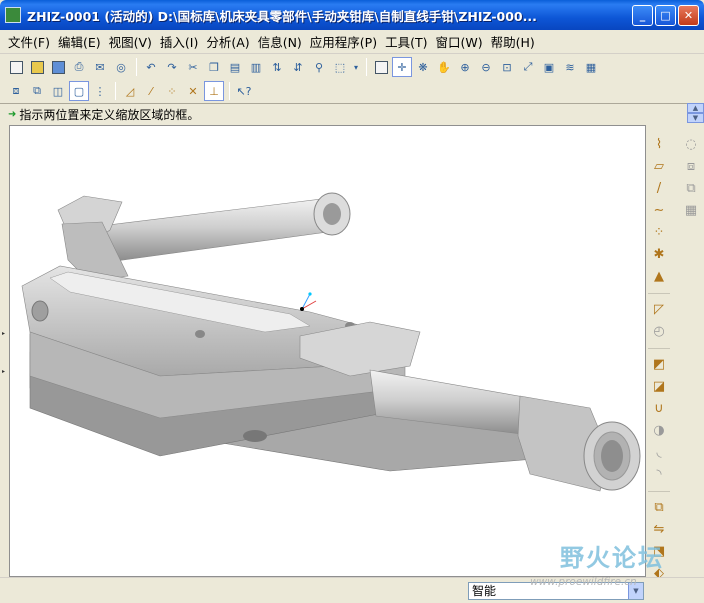  What do you see at coordinates (356, 67) in the screenshot?
I see `dropdown-arrow-icon: ▾` at bounding box center [356, 67].